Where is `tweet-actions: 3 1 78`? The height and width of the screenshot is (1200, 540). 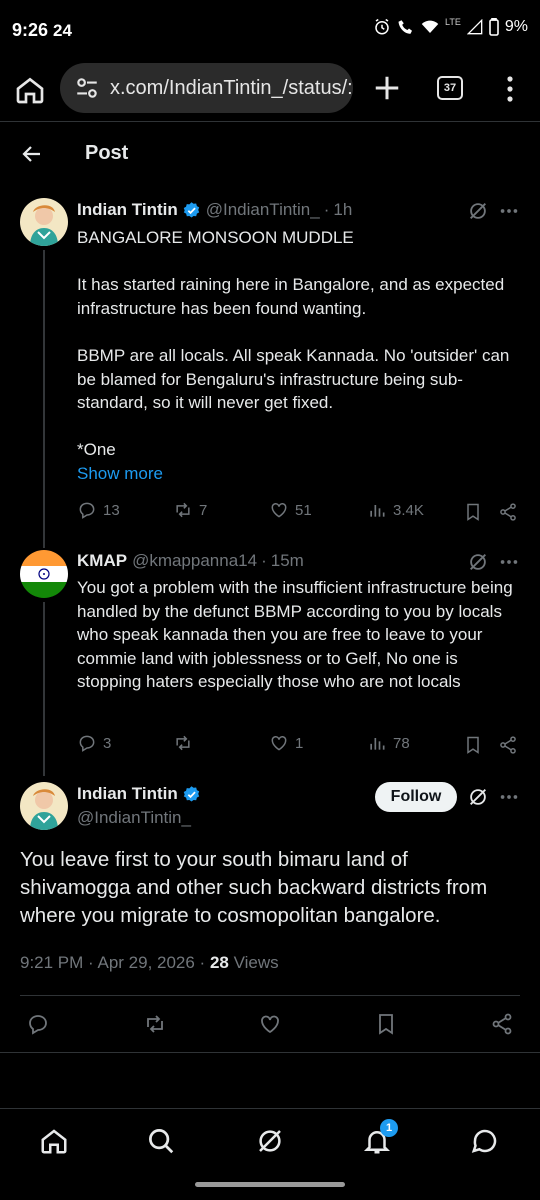
tweet-actions: 3 1 78 is located at coordinates (299, 746).